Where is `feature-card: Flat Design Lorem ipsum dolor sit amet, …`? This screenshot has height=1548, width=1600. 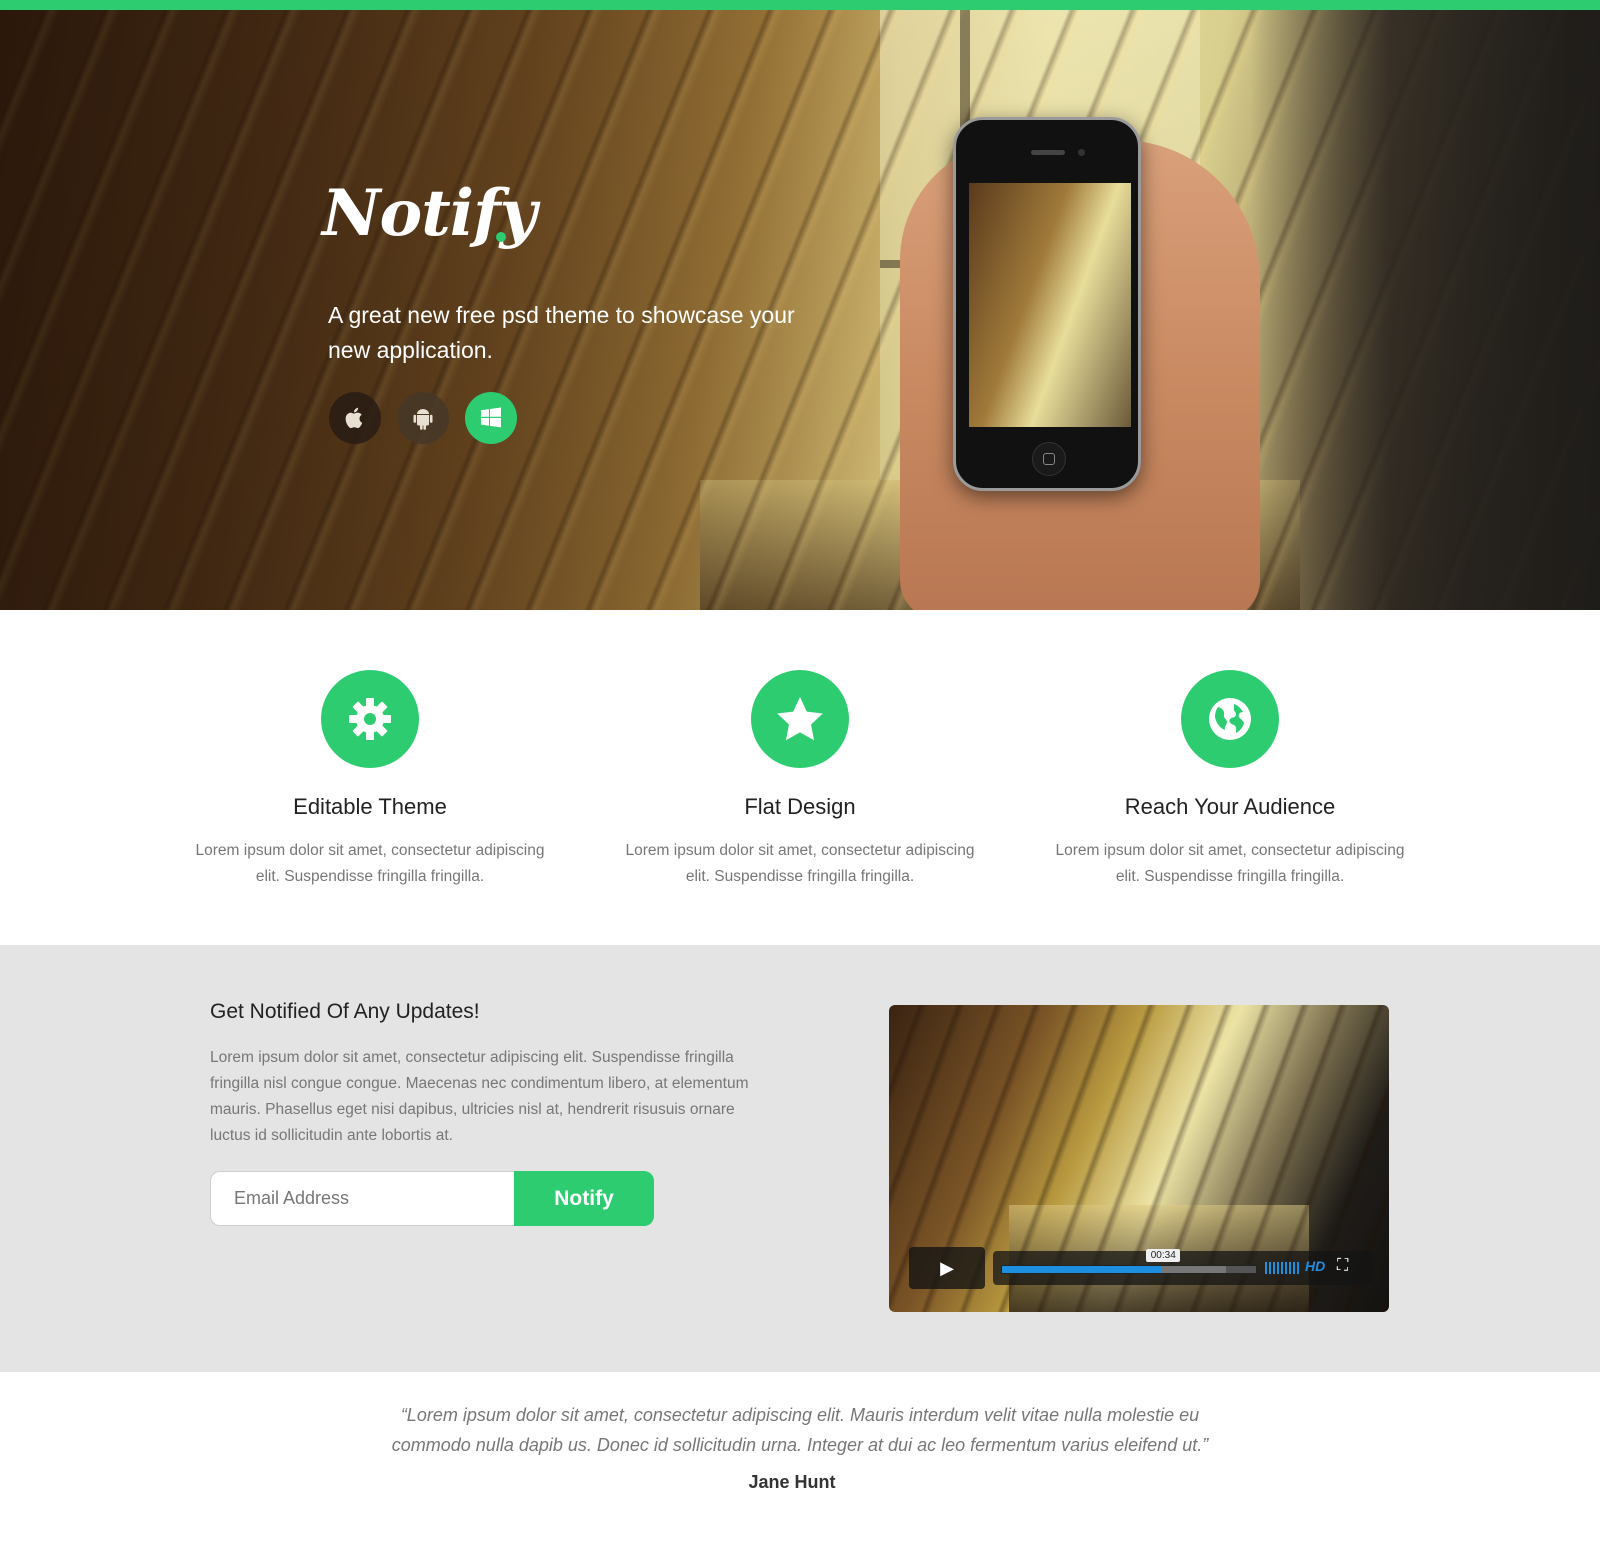 feature-card: Flat Design Lorem ipsum dolor sit amet, … is located at coordinates (800, 780).